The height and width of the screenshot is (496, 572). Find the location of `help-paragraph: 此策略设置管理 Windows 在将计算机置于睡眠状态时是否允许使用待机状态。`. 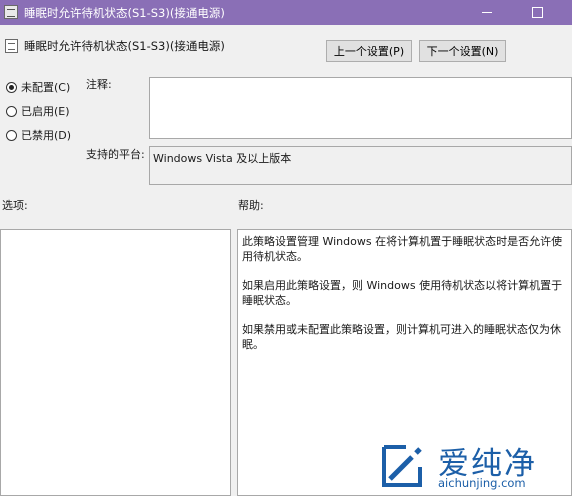

help-paragraph: 此策略设置管理 Windows 在将计算机置于睡眠状态时是否允许使用待机状态。 is located at coordinates (402, 249).